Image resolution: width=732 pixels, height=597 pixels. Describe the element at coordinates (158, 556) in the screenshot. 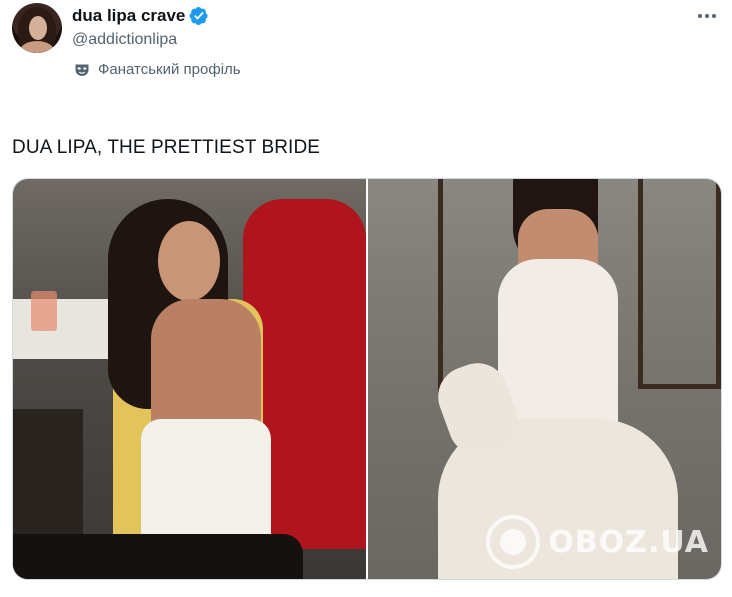

I see `car-roof-shape` at that location.